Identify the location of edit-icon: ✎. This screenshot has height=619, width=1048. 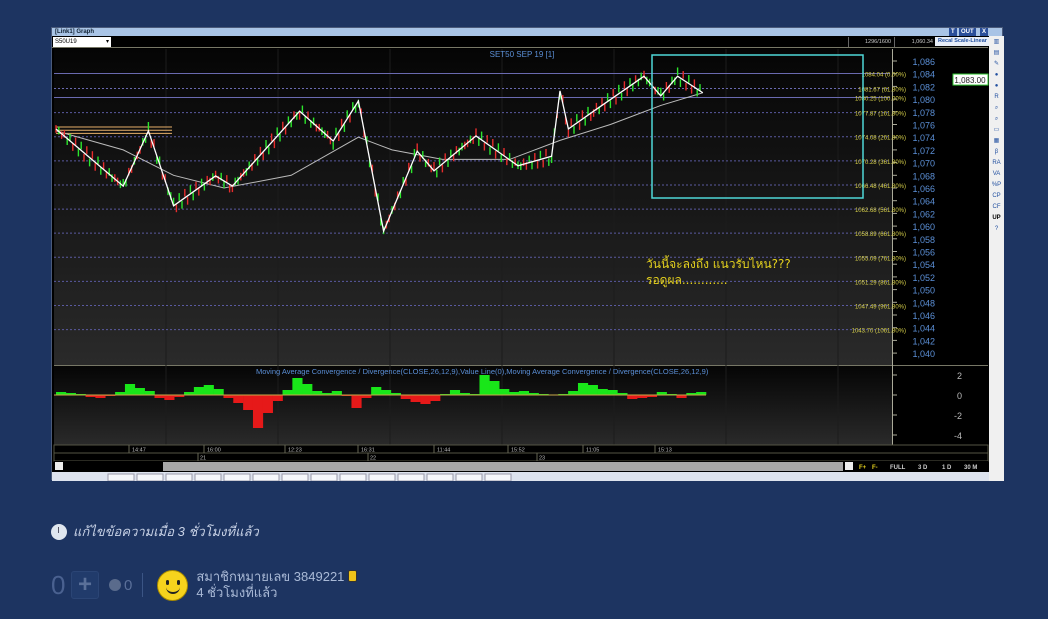
(996, 64).